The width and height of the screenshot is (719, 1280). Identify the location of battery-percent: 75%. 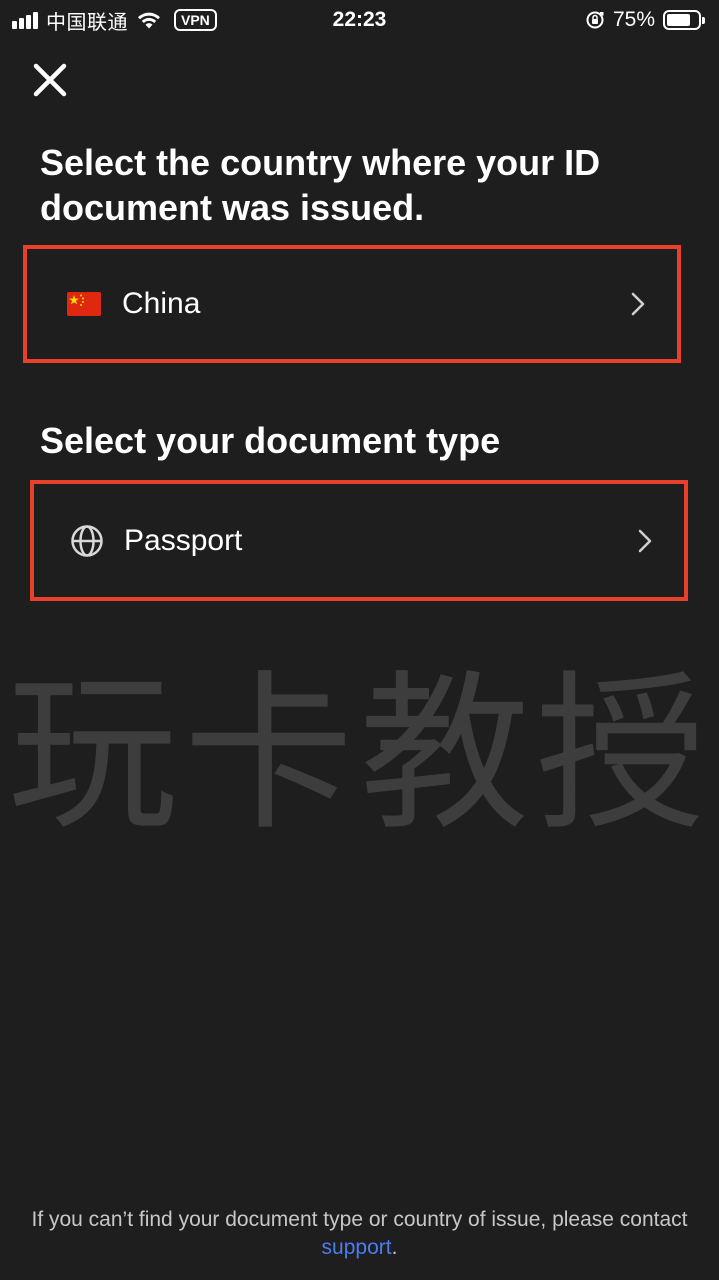
(633, 19).